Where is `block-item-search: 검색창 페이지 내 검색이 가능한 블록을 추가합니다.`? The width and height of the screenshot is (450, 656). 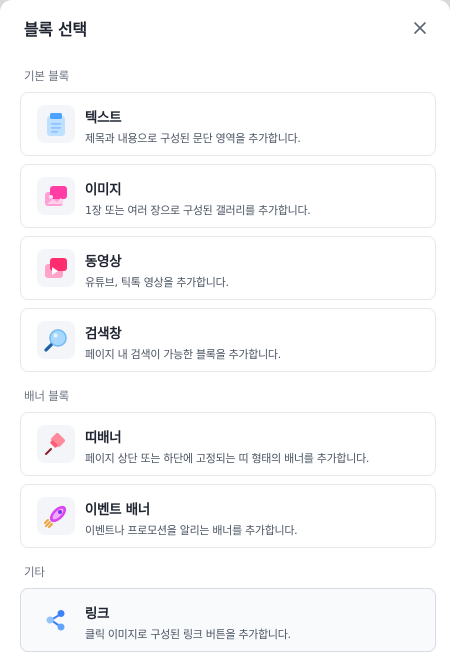 block-item-search: 검색창 페이지 내 검색이 가능한 블록을 추가합니다. is located at coordinates (228, 340).